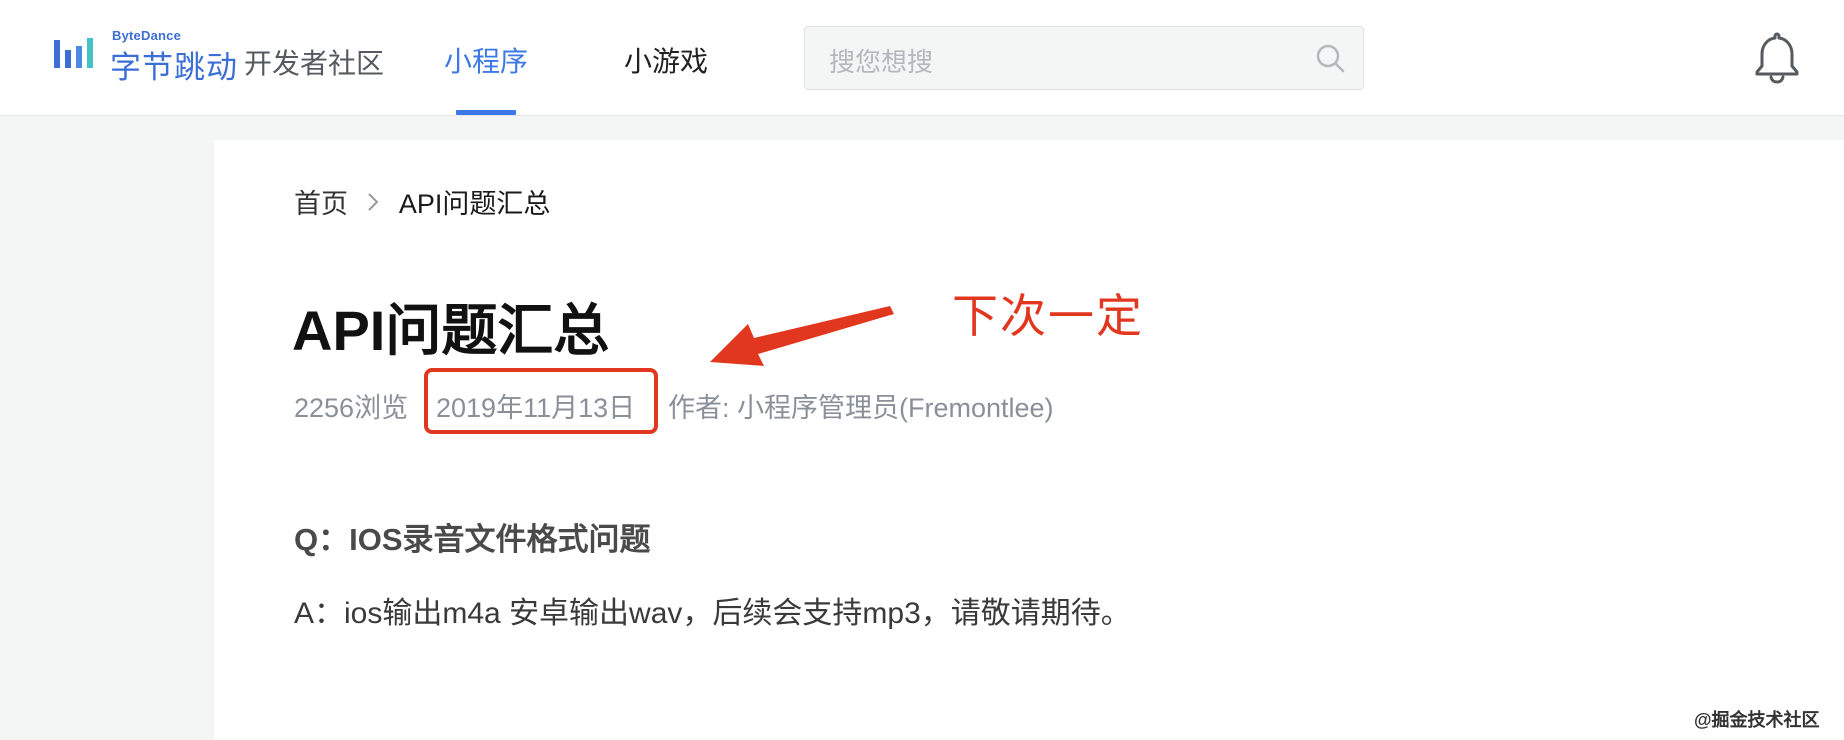 This screenshot has width=1844, height=740. What do you see at coordinates (1330, 58) in the screenshot?
I see `search-icon` at bounding box center [1330, 58].